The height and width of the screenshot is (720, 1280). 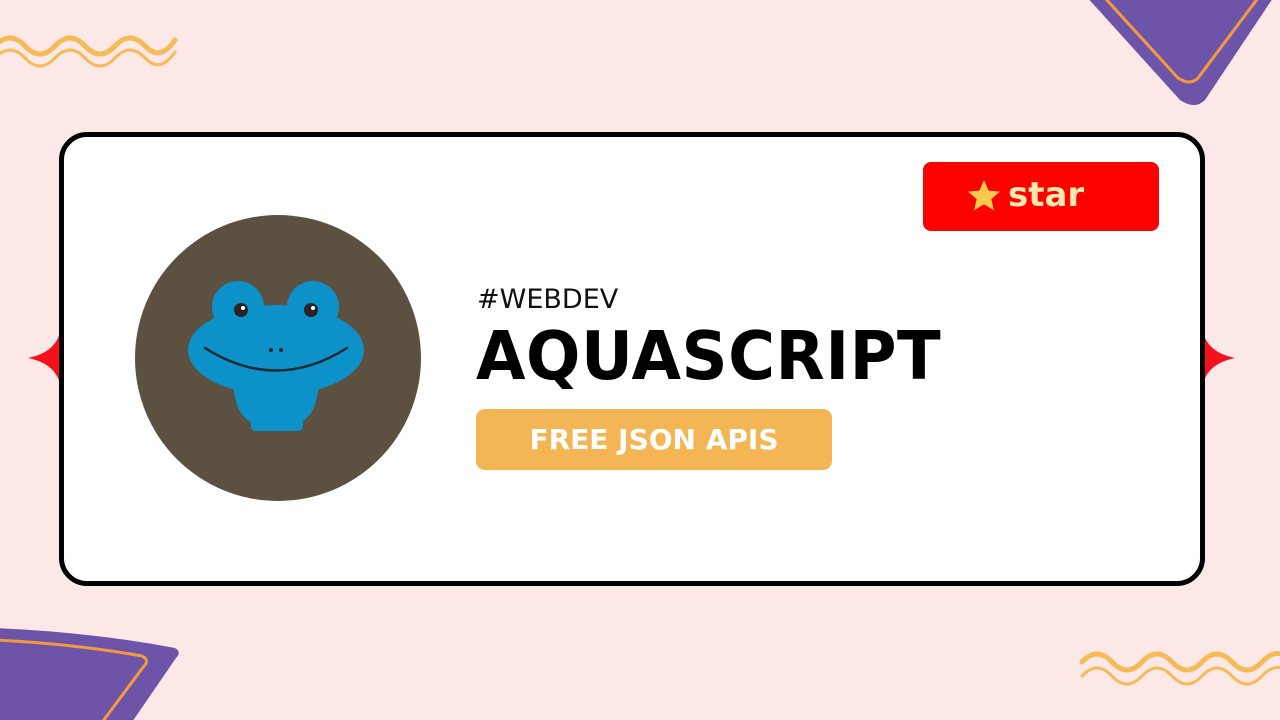 I want to click on star-button-label: star, so click(x=1046, y=195).